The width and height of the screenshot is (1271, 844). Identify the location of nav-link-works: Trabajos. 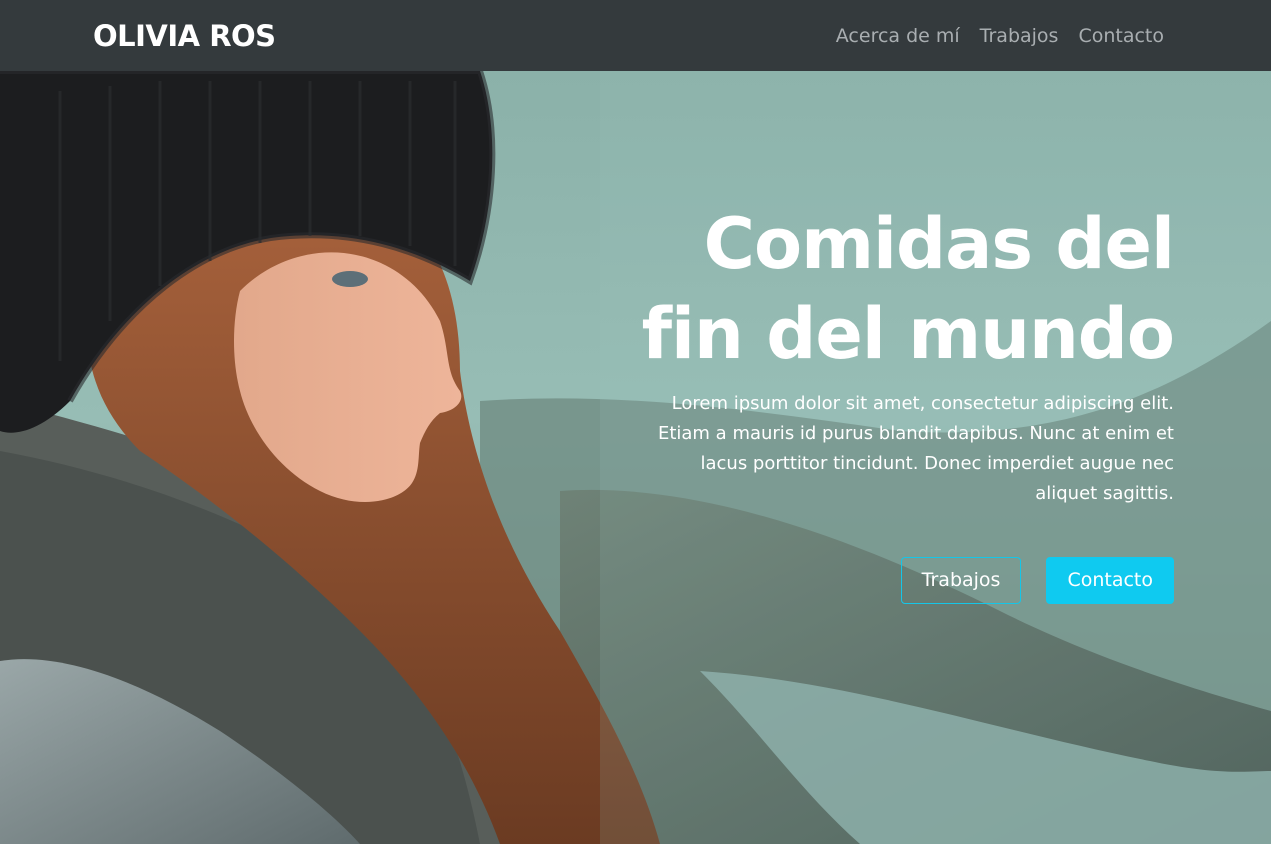
(1019, 36).